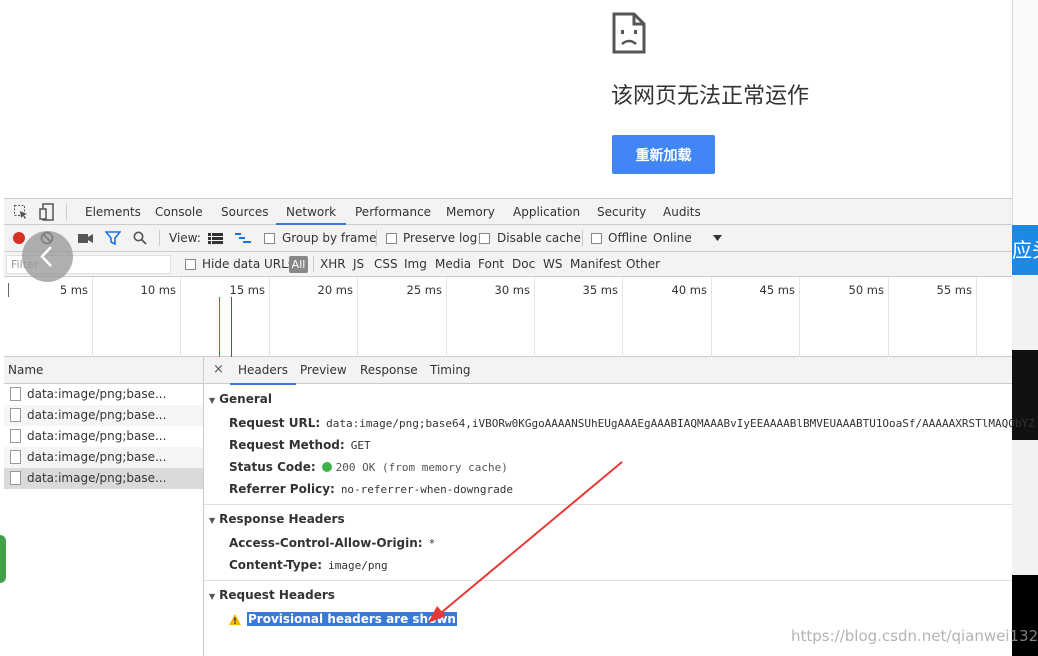 Image resolution: width=1038 pixels, height=656 pixels. I want to click on request-method-row: Request Method: GET, so click(300, 445).